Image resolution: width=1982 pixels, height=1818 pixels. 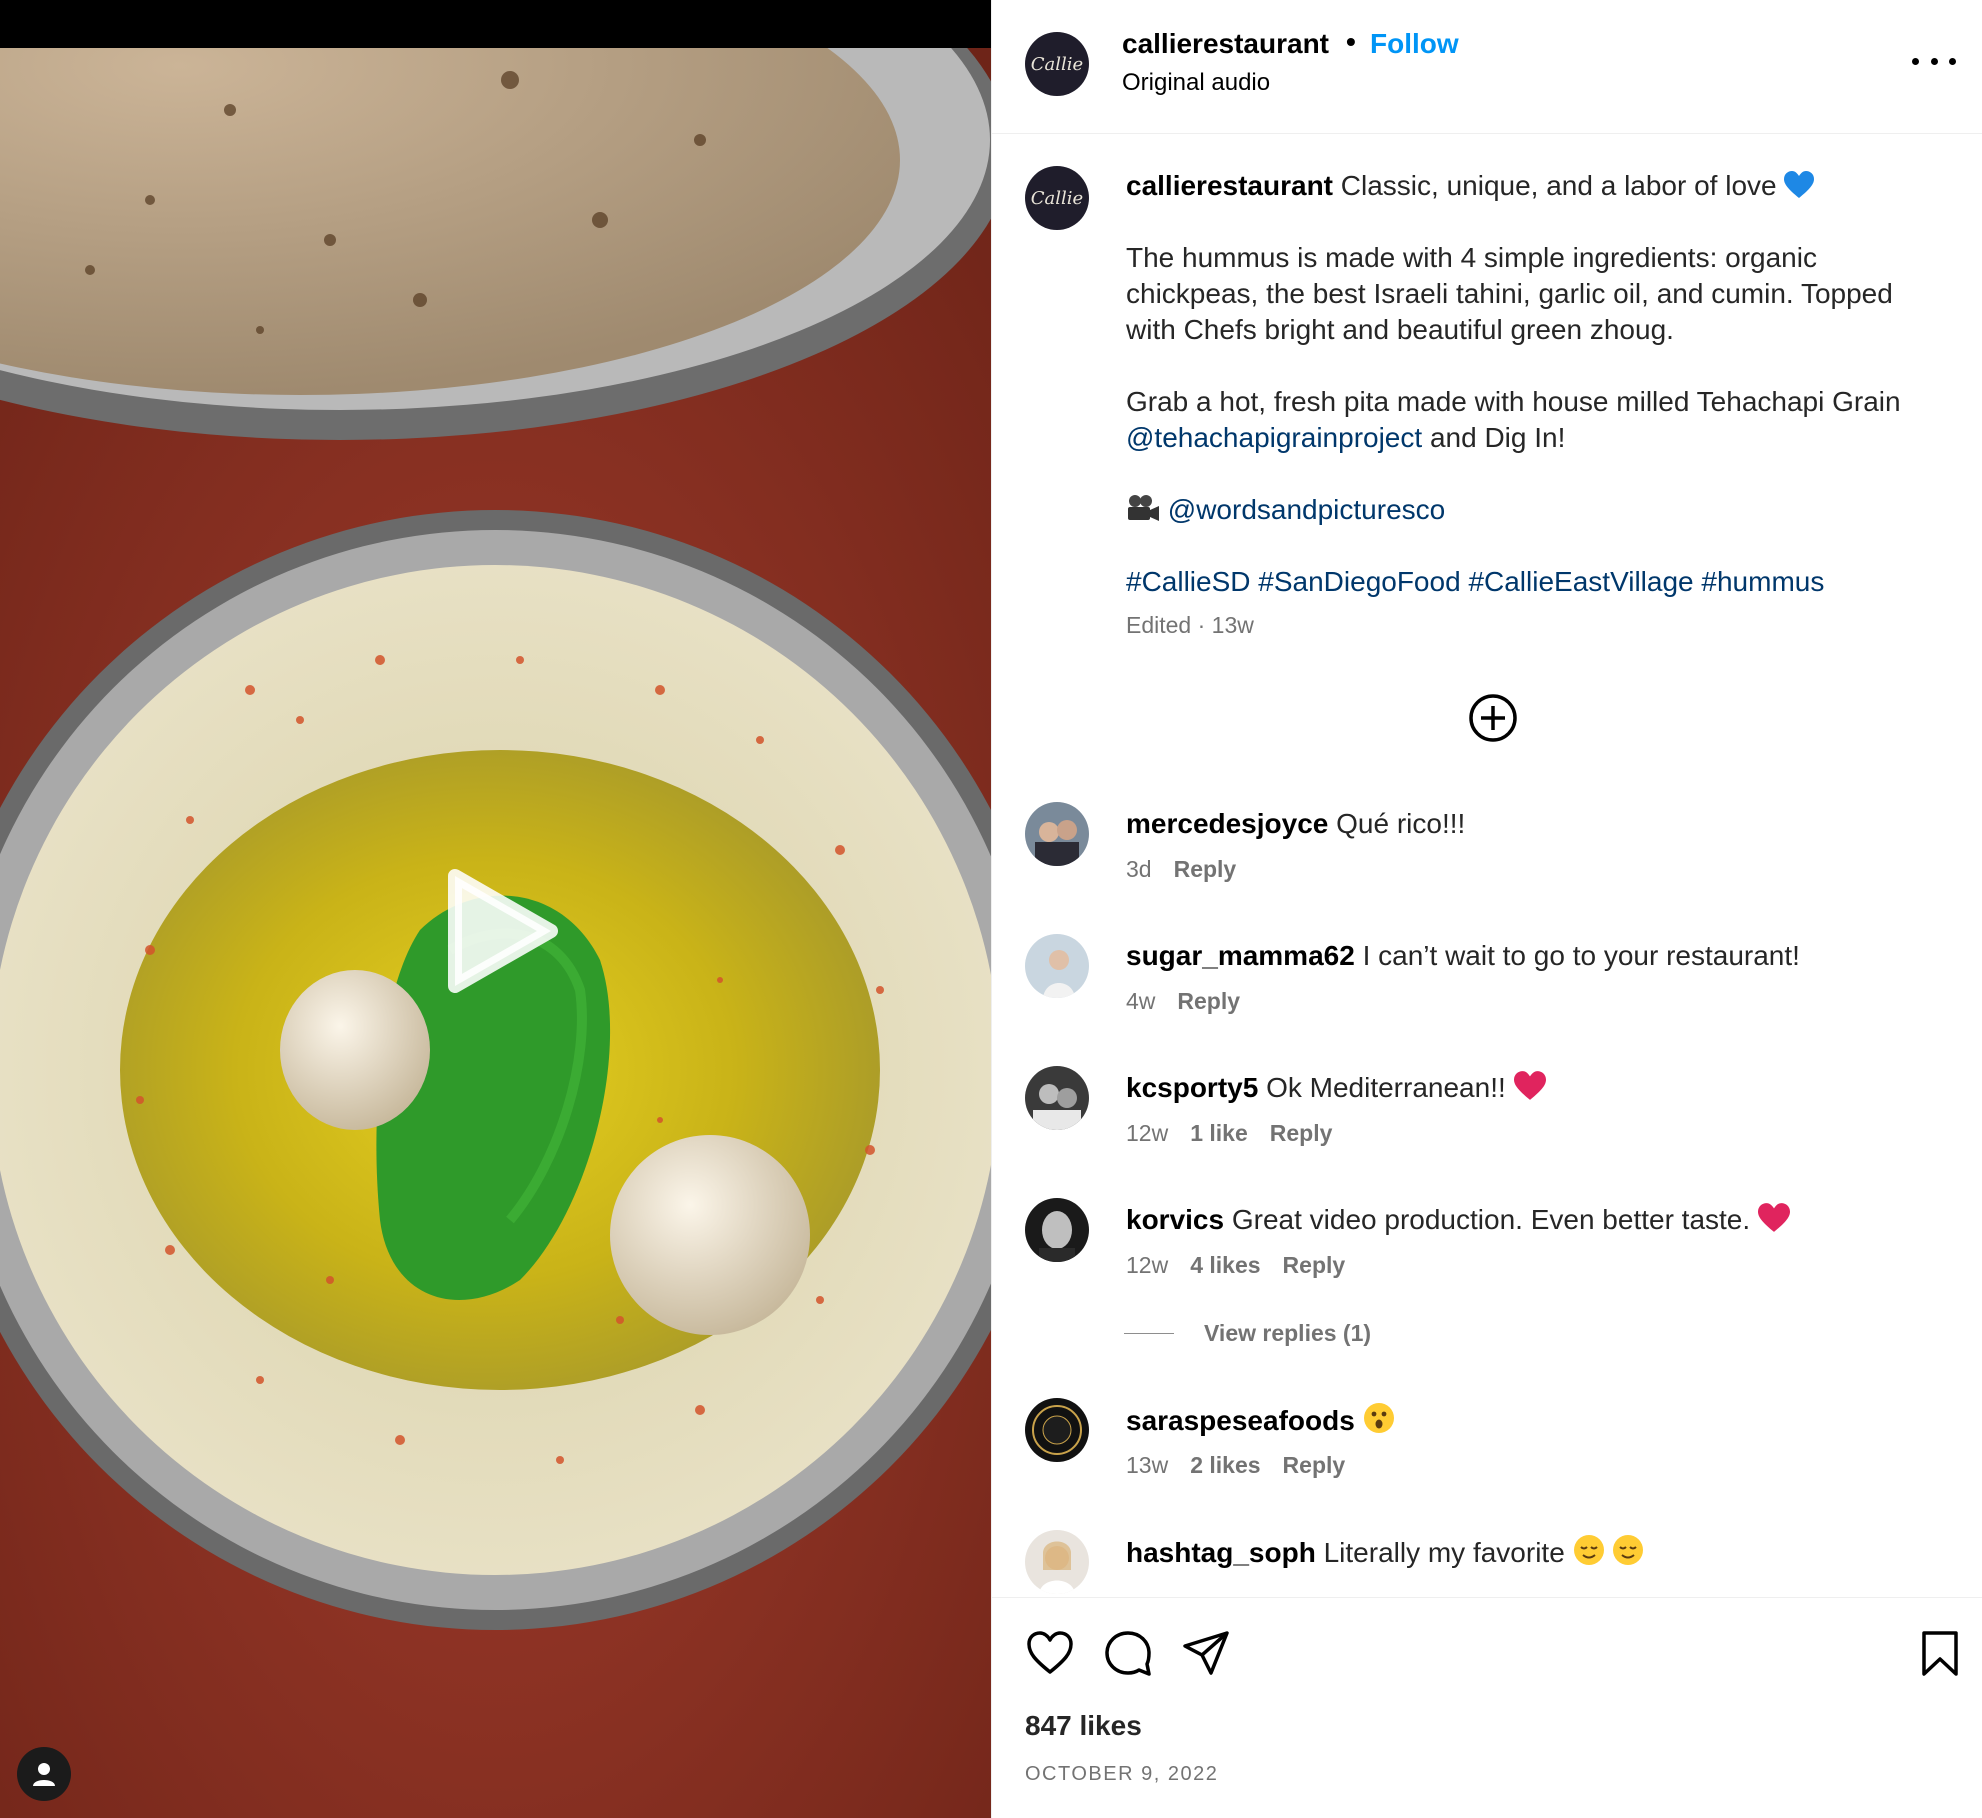 I want to click on likes-count: 847 likes, so click(x=1083, y=1726).